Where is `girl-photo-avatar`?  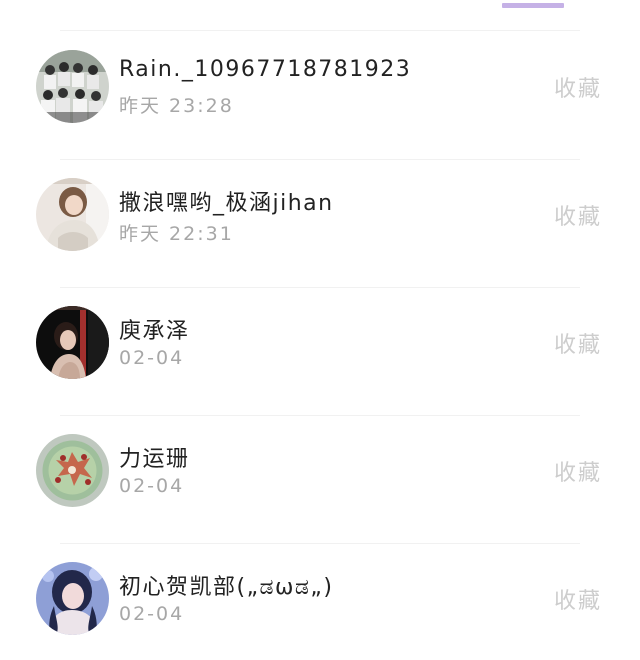 girl-photo-avatar is located at coordinates (72, 214).